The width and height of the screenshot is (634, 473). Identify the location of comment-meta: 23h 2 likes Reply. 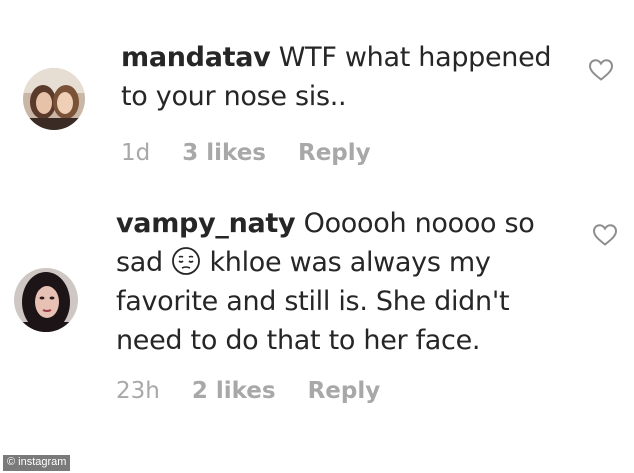
(248, 391).